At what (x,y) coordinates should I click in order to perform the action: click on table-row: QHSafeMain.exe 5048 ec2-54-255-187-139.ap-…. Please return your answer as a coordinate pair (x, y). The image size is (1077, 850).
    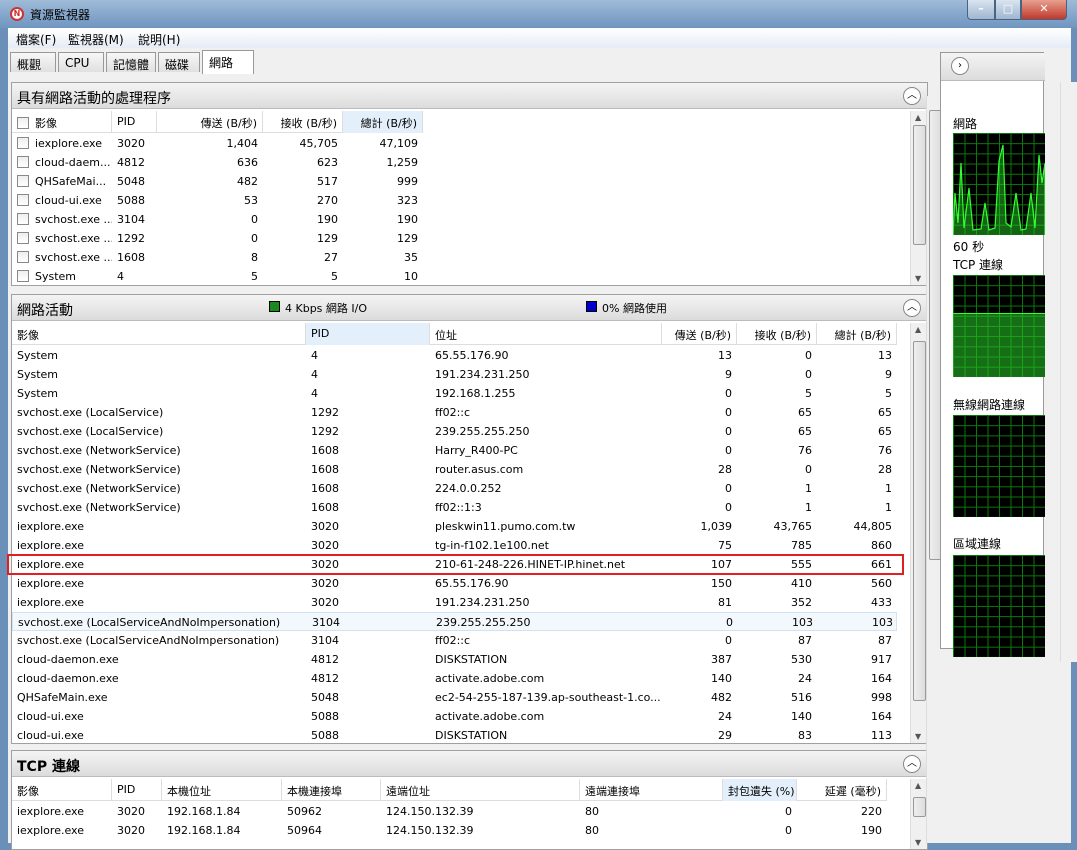
    Looking at the image, I should click on (454, 697).